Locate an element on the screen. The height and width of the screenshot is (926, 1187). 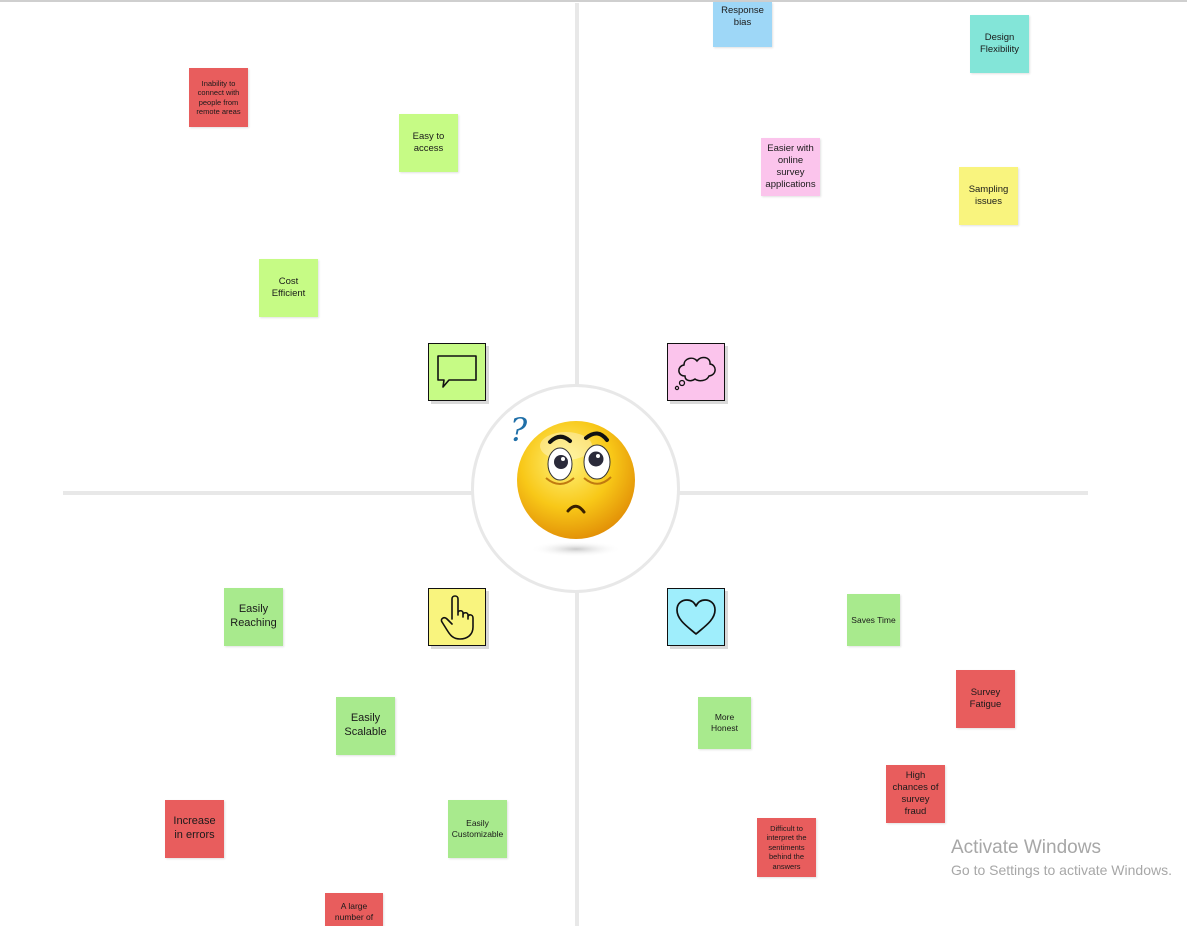
sticky-note-cost-efficient: Cost Efficient is located at coordinates (288, 288).